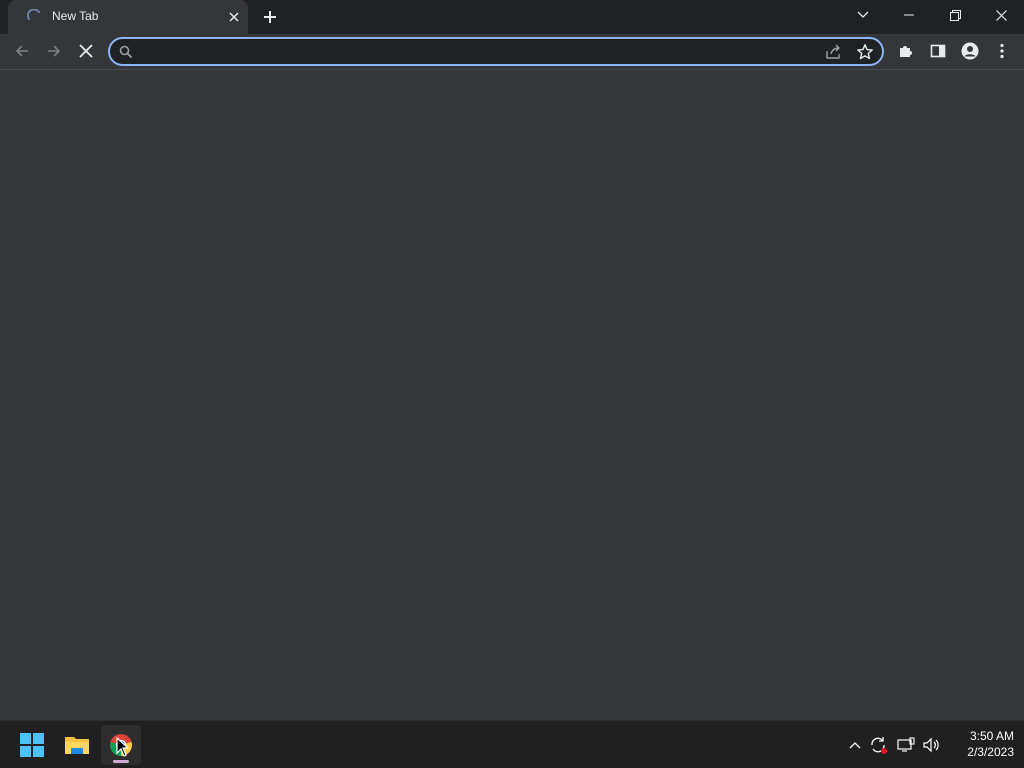  I want to click on address-bar, so click(496, 51).